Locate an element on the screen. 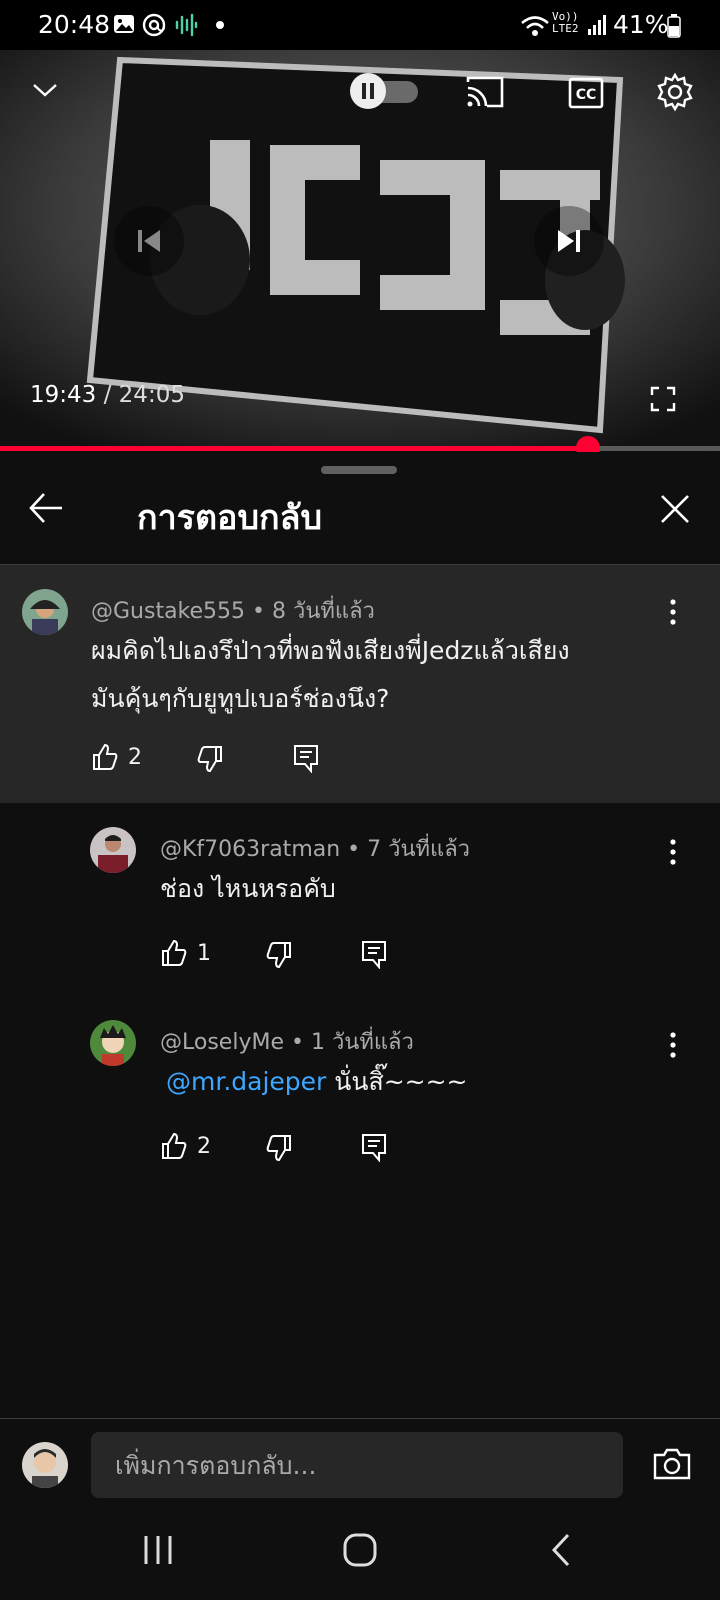 This screenshot has height=1600, width=720. comment-age: 1 วันที่แล้ว is located at coordinates (362, 1042).